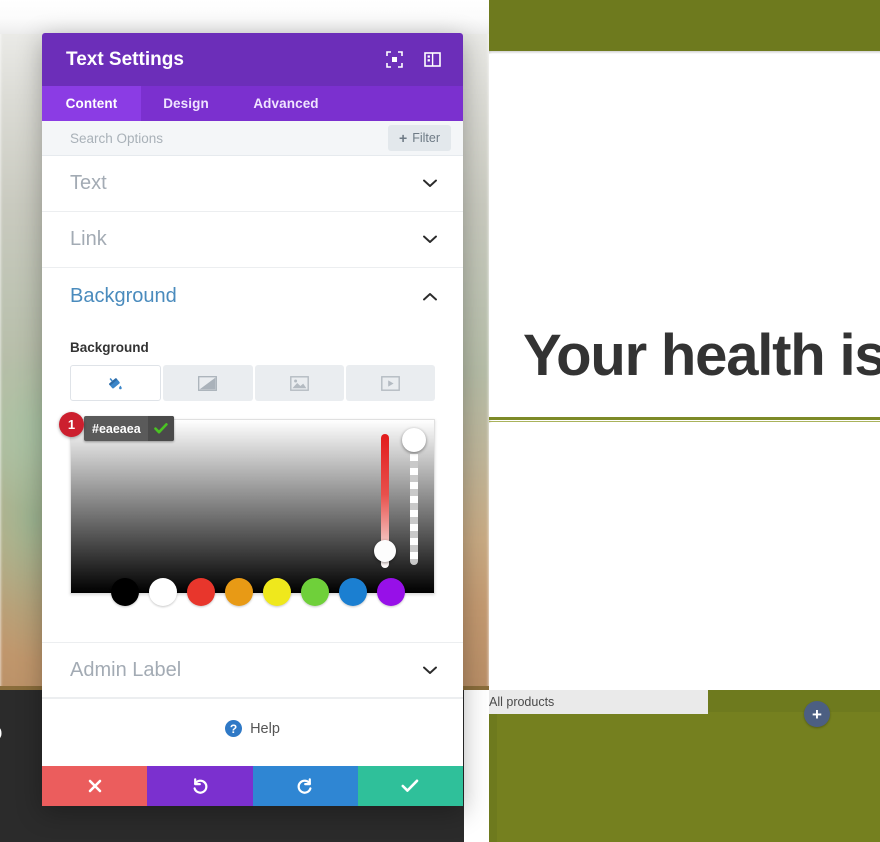 The height and width of the screenshot is (842, 880). What do you see at coordinates (476, 766) in the screenshot?
I see `cta-right-gap` at bounding box center [476, 766].